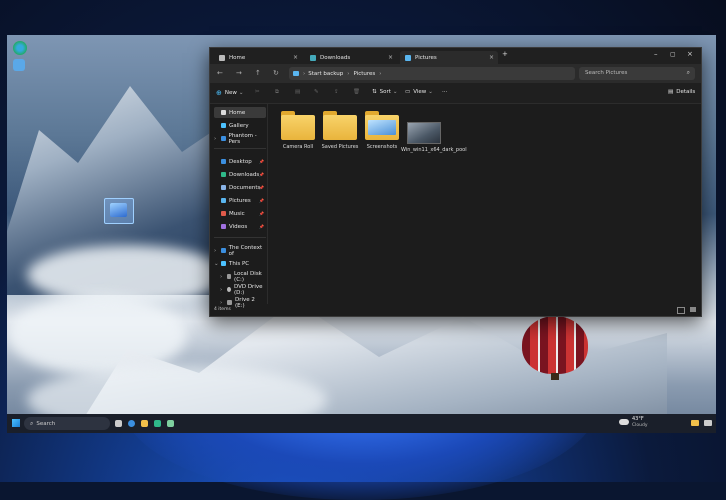  Describe the element at coordinates (267, 204) in the screenshot. I see `pane-divider` at that location.